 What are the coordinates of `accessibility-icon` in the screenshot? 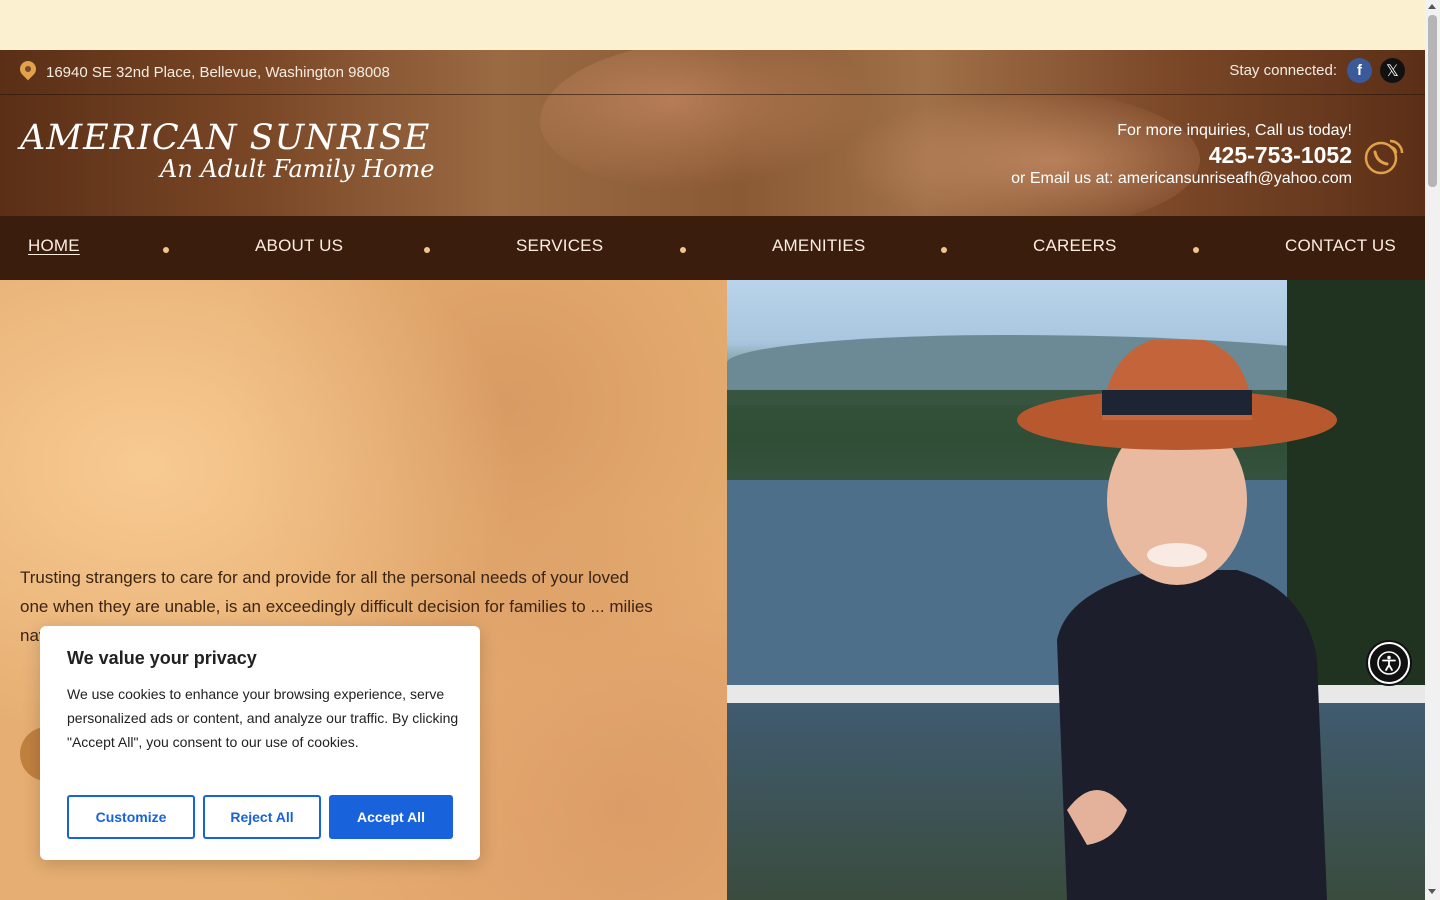 It's located at (1389, 663).